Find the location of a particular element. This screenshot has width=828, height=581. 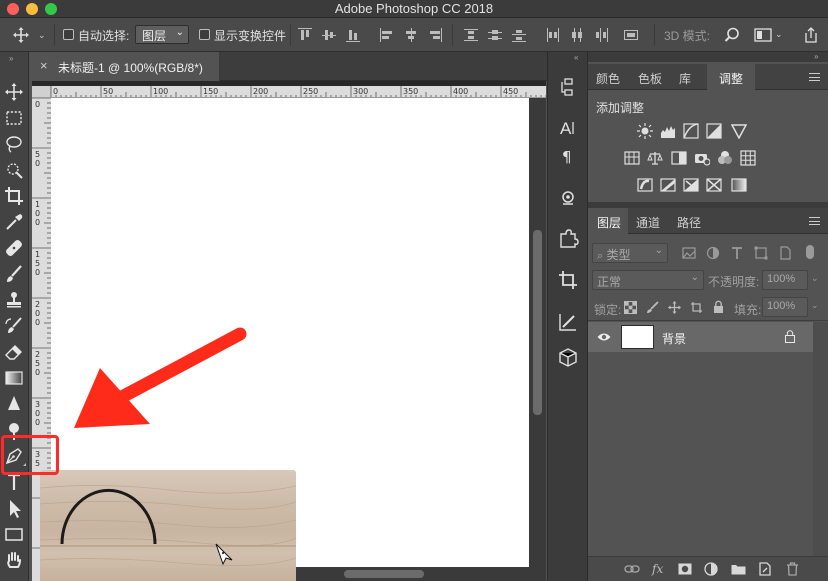

layers-panel-menu-icon is located at coordinates (814, 221).